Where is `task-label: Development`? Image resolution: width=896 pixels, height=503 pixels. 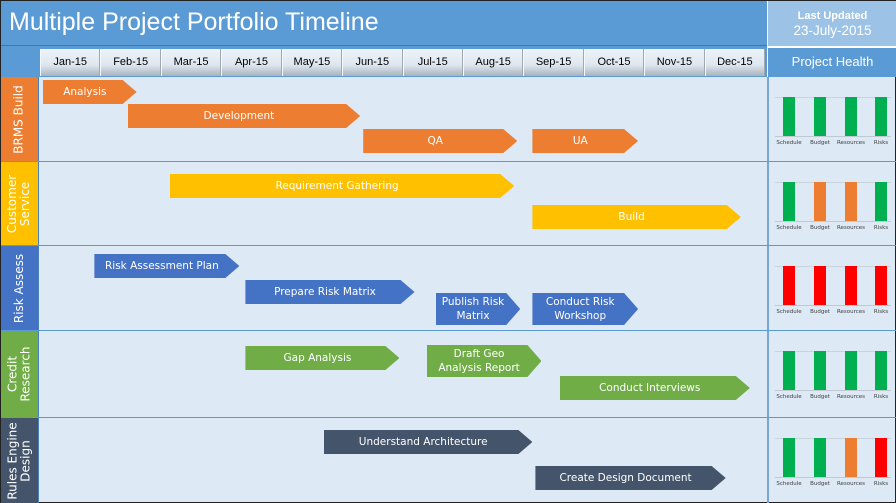
task-label: Development is located at coordinates (239, 116).